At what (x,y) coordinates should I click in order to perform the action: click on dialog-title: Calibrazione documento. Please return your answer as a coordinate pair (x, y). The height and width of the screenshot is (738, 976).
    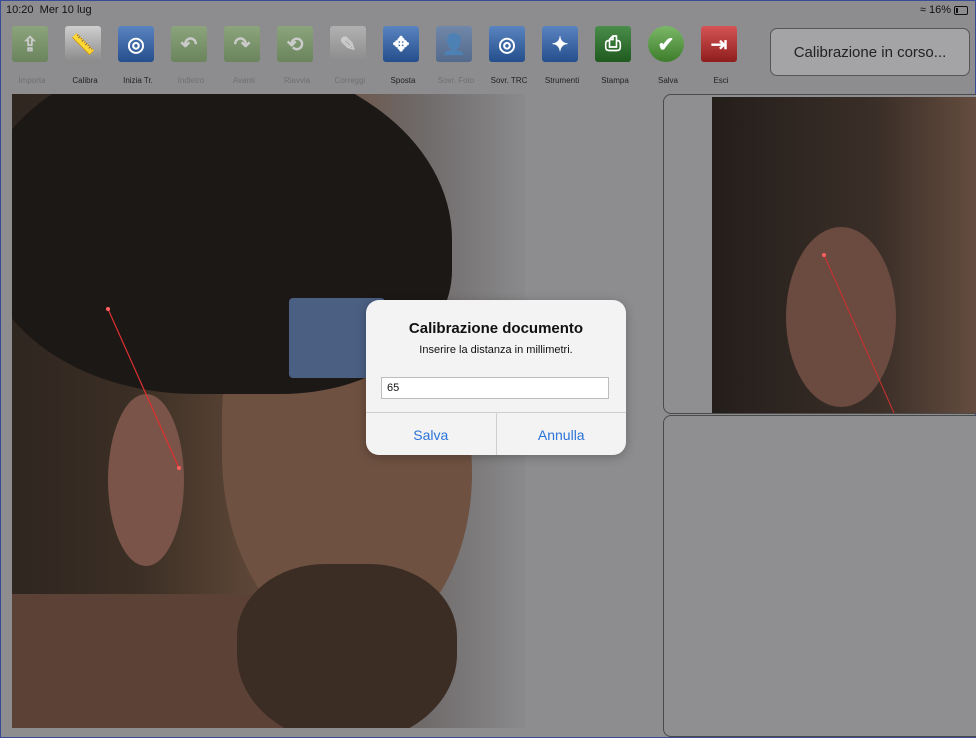
    Looking at the image, I should click on (496, 328).